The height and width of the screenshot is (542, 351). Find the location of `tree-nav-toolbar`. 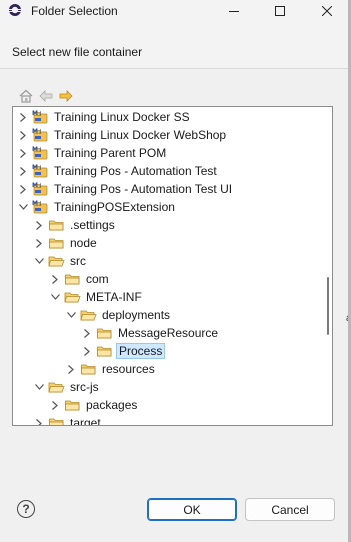

tree-nav-toolbar is located at coordinates (46, 96).